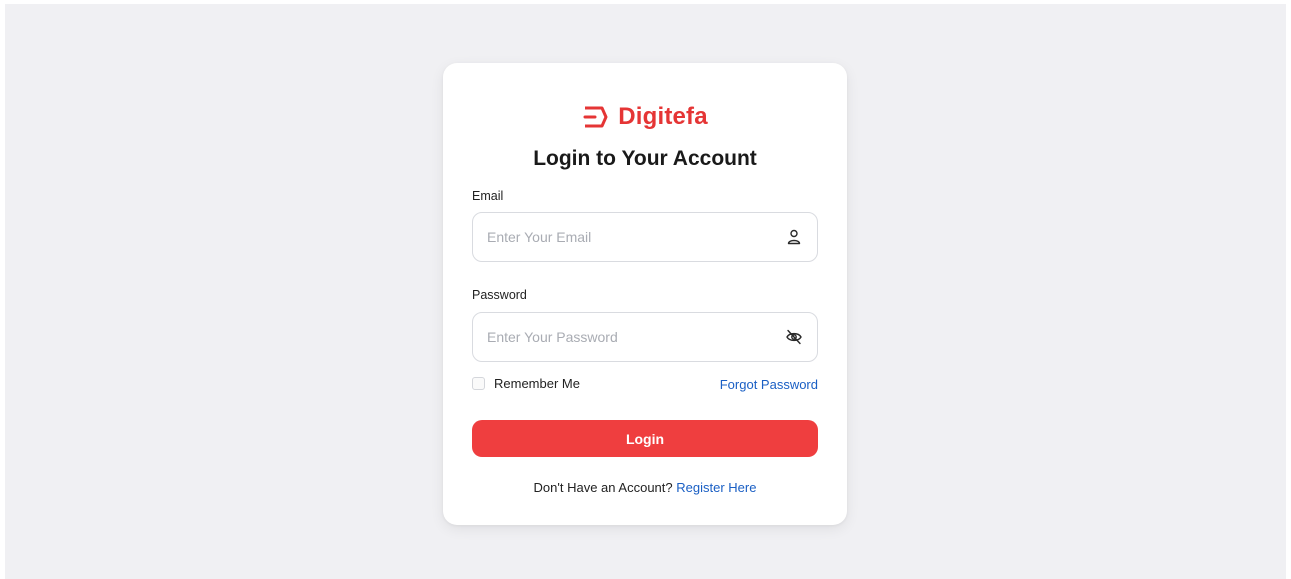  I want to click on brand-name: Digitefa, so click(663, 116).